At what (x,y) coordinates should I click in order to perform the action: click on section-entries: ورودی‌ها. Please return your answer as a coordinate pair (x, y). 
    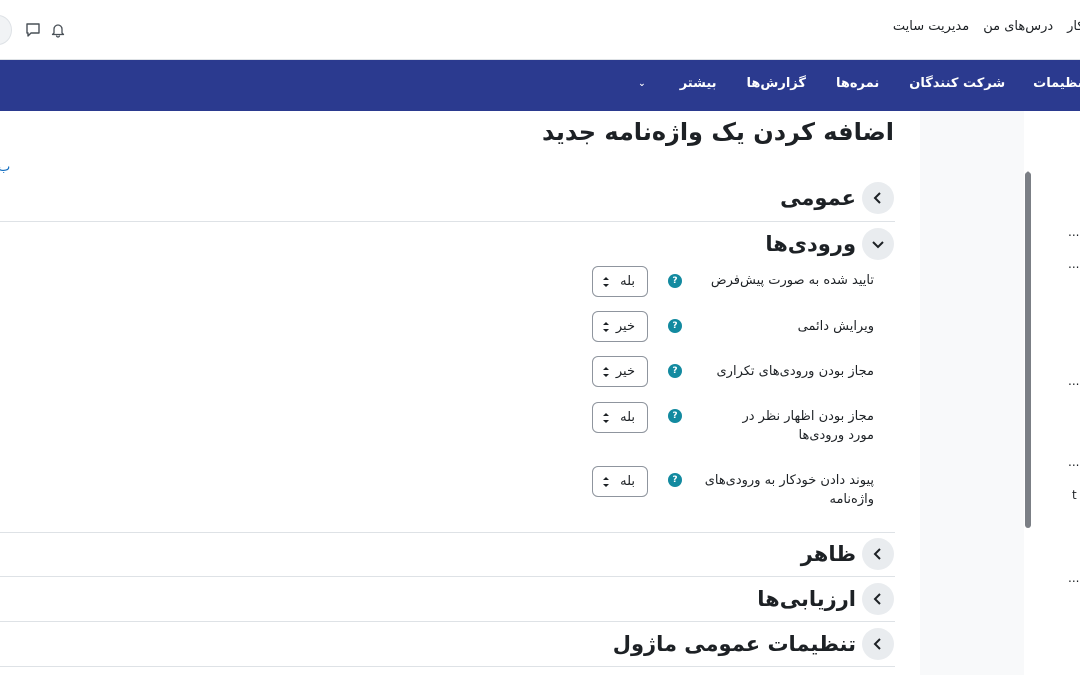
    Looking at the image, I should click on (829, 244).